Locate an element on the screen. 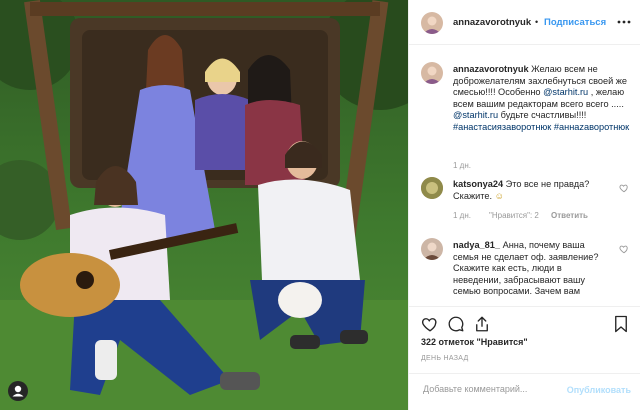  author-avatar is located at coordinates (432, 23).